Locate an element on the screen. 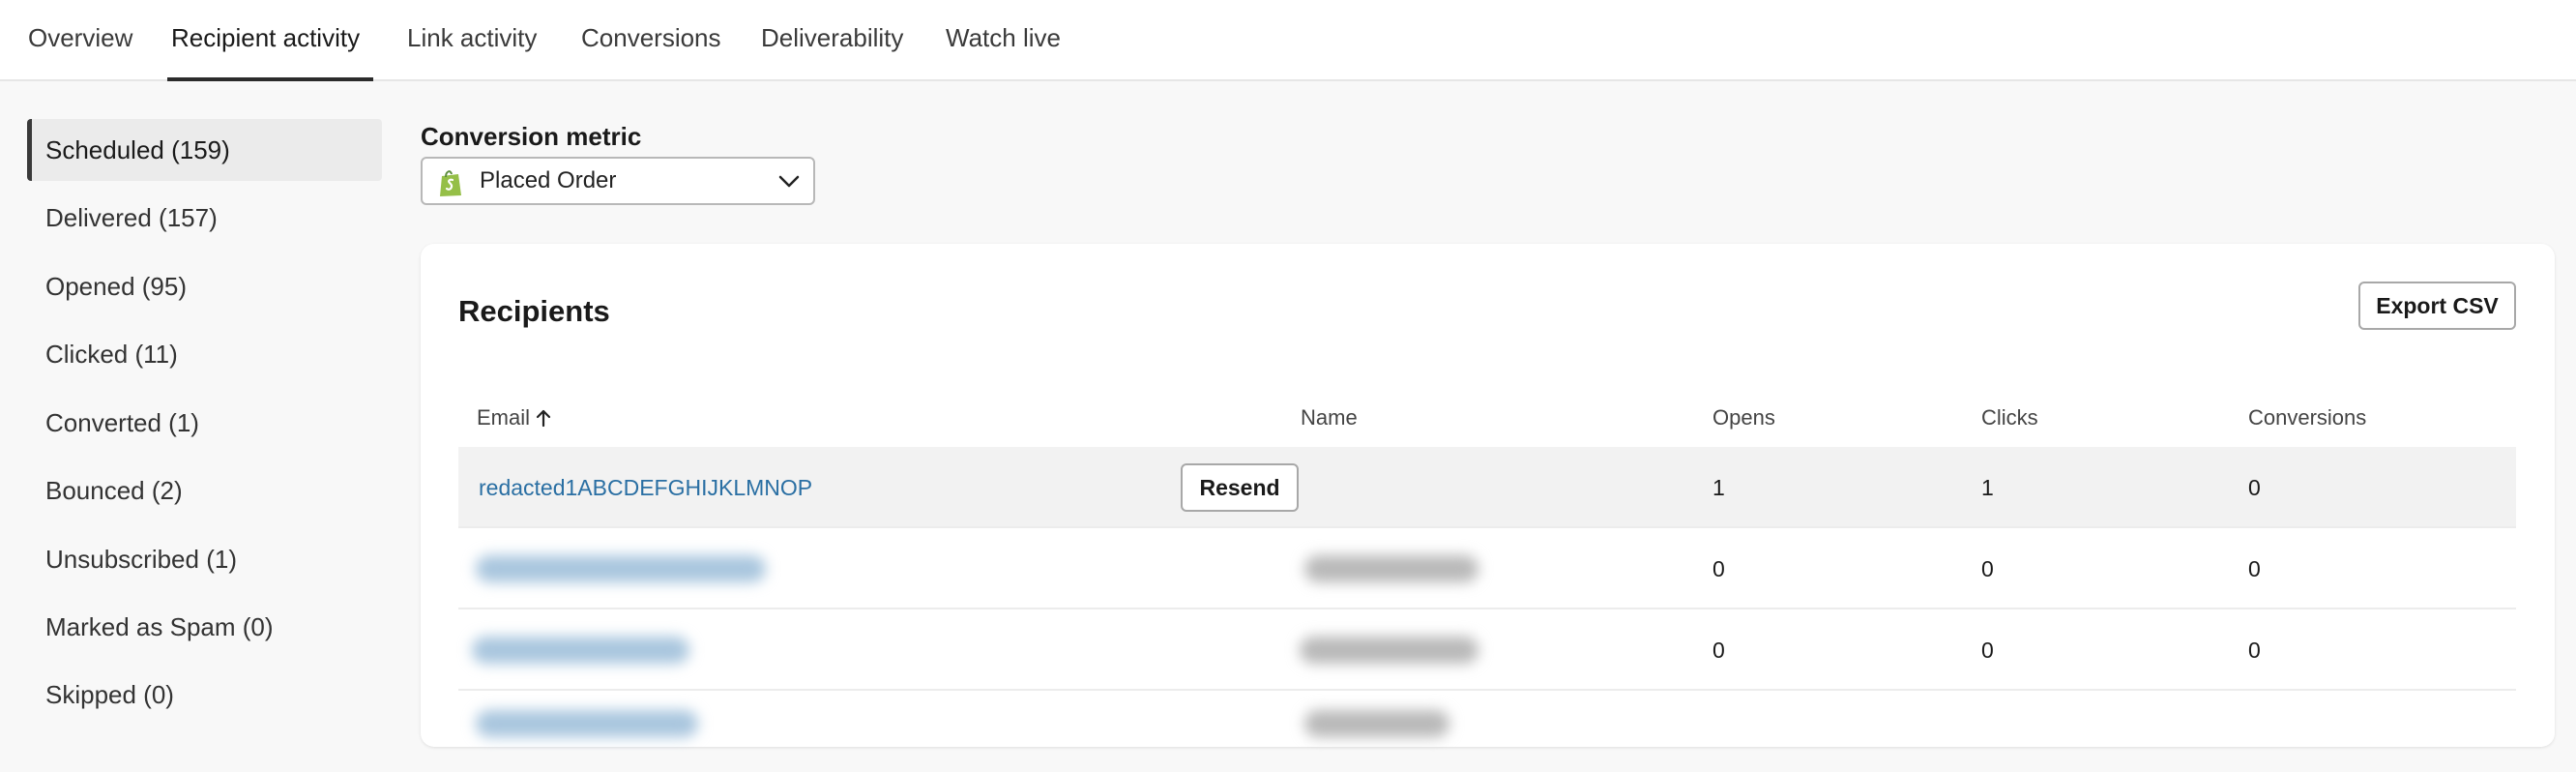  column-header-email: Email is located at coordinates (514, 418).